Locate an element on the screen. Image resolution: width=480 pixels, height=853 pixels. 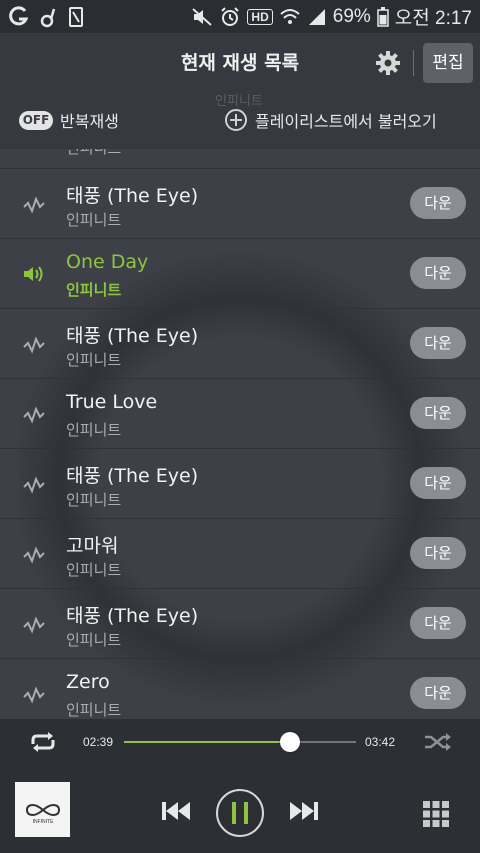
shuffle-icon is located at coordinates (438, 742).